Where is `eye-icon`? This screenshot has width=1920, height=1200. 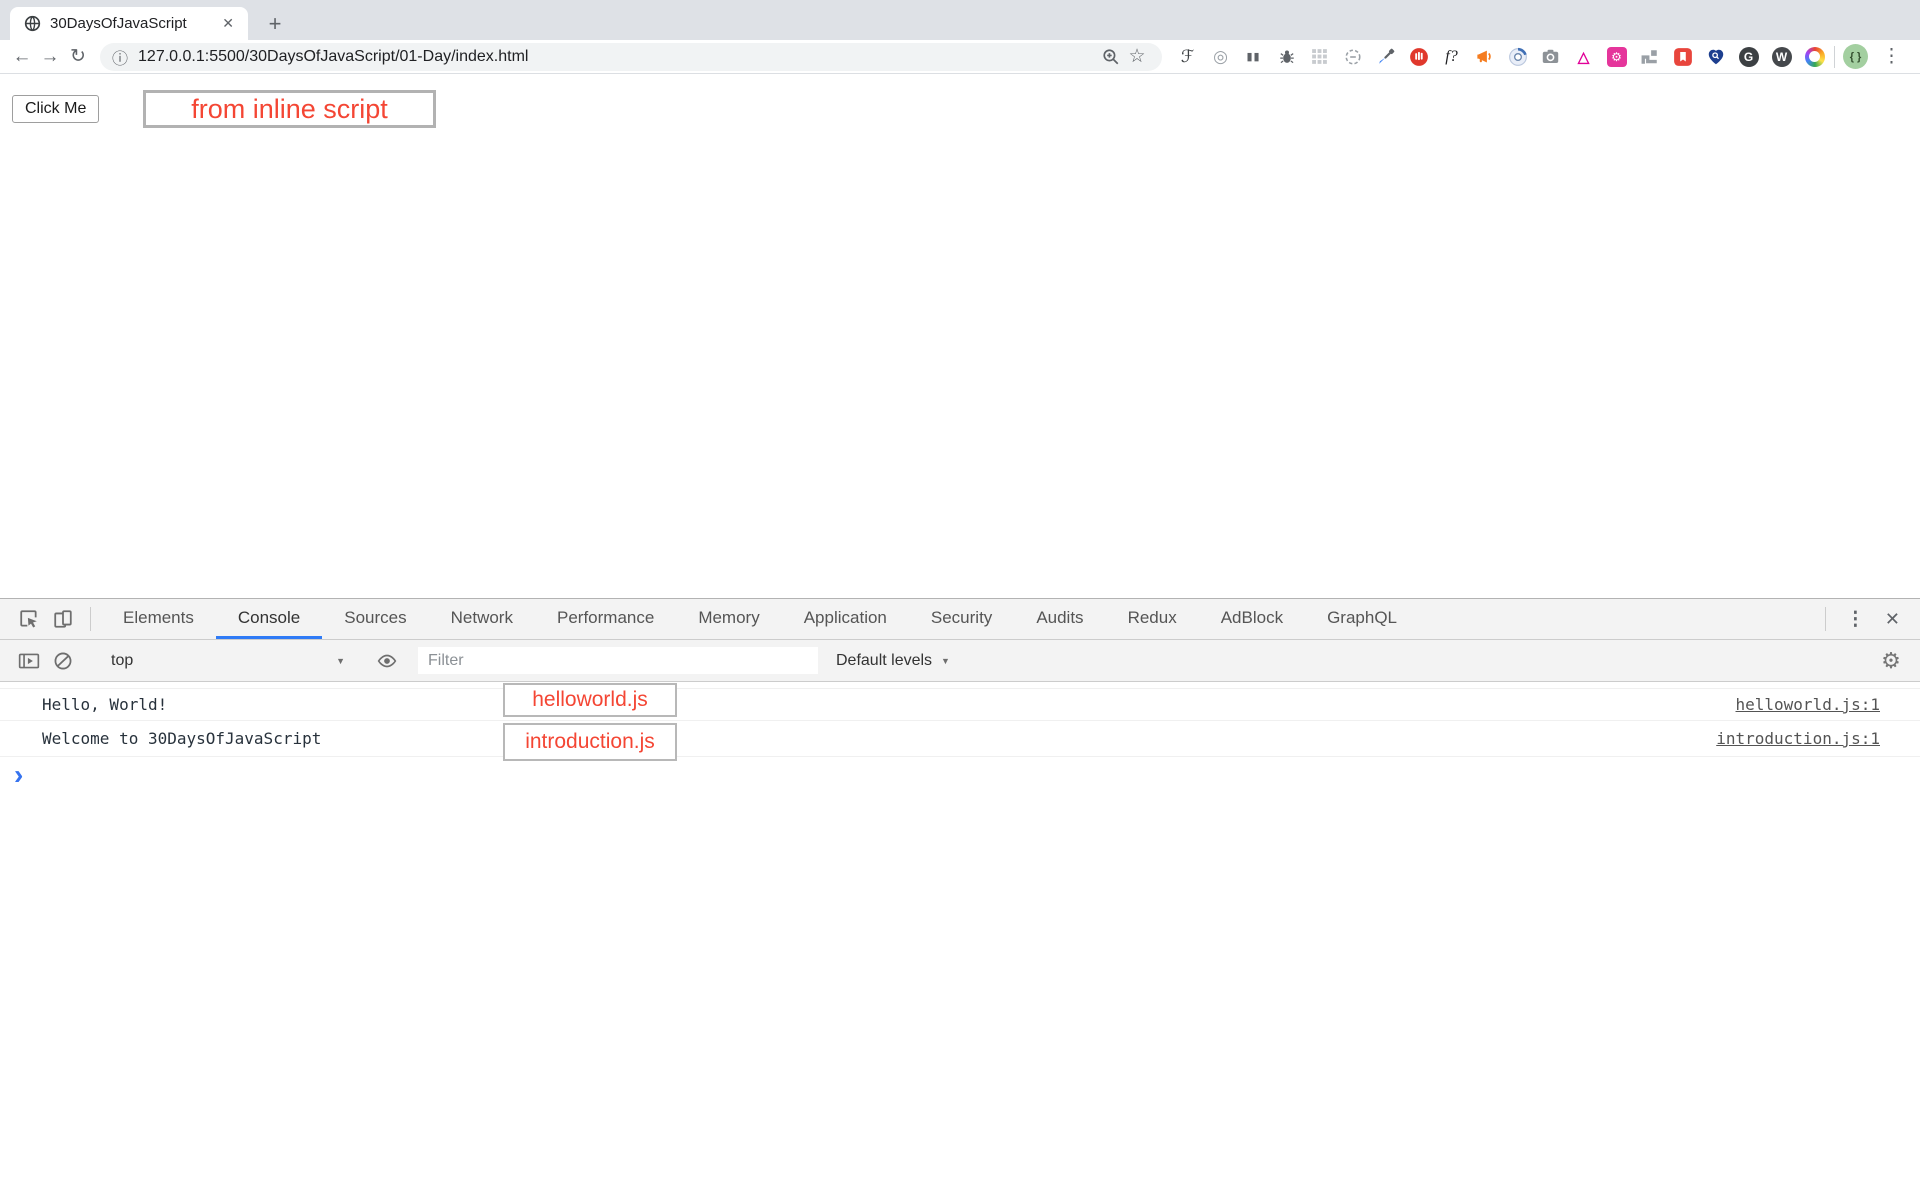
eye-icon is located at coordinates (387, 661).